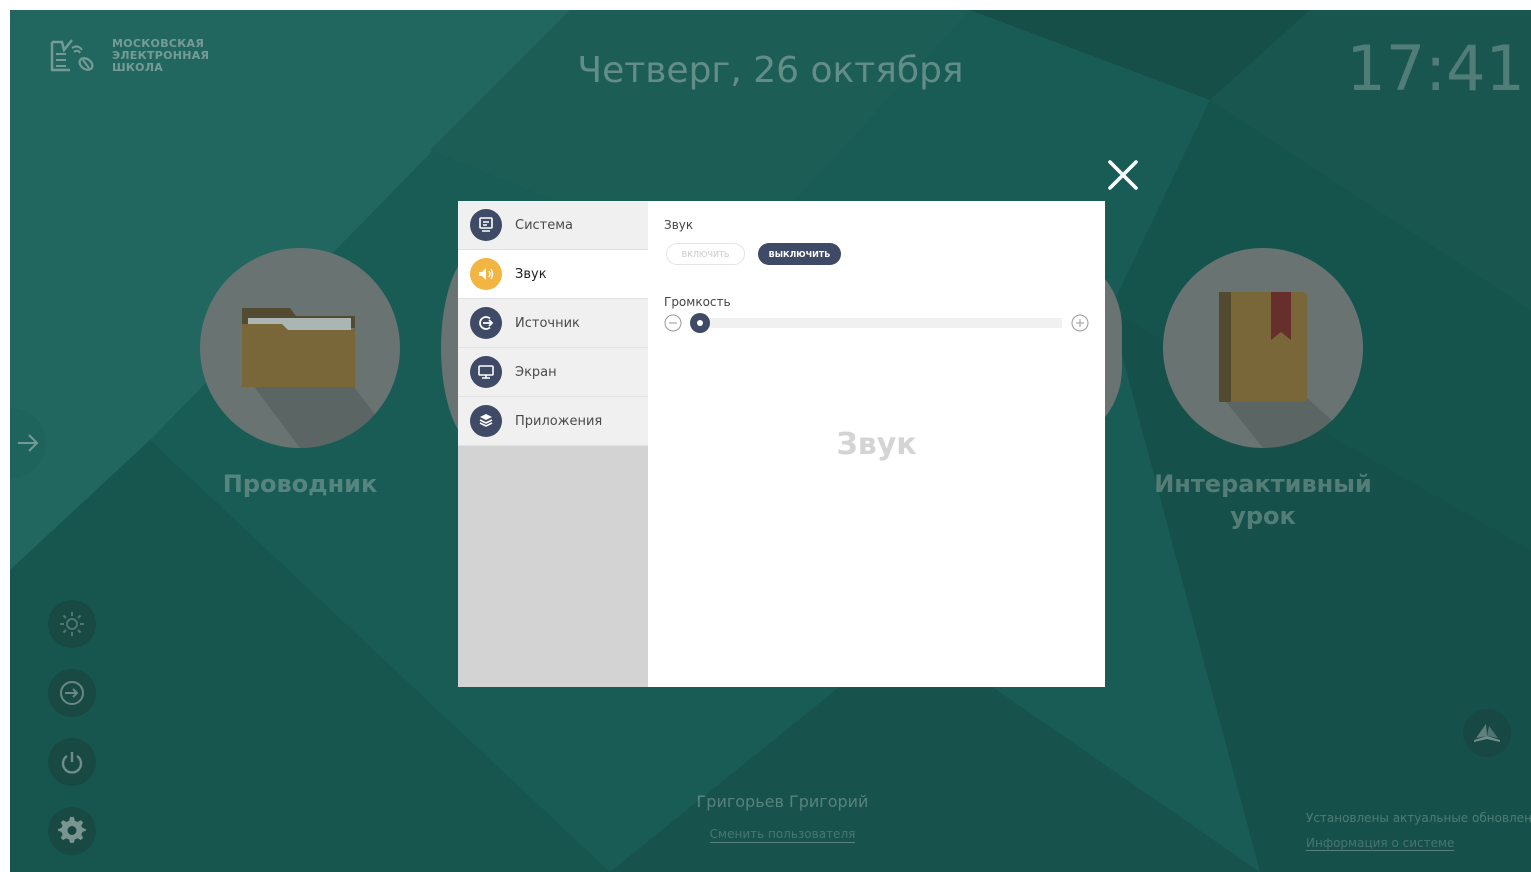 The height and width of the screenshot is (872, 1531). I want to click on screen-icon, so click(486, 372).